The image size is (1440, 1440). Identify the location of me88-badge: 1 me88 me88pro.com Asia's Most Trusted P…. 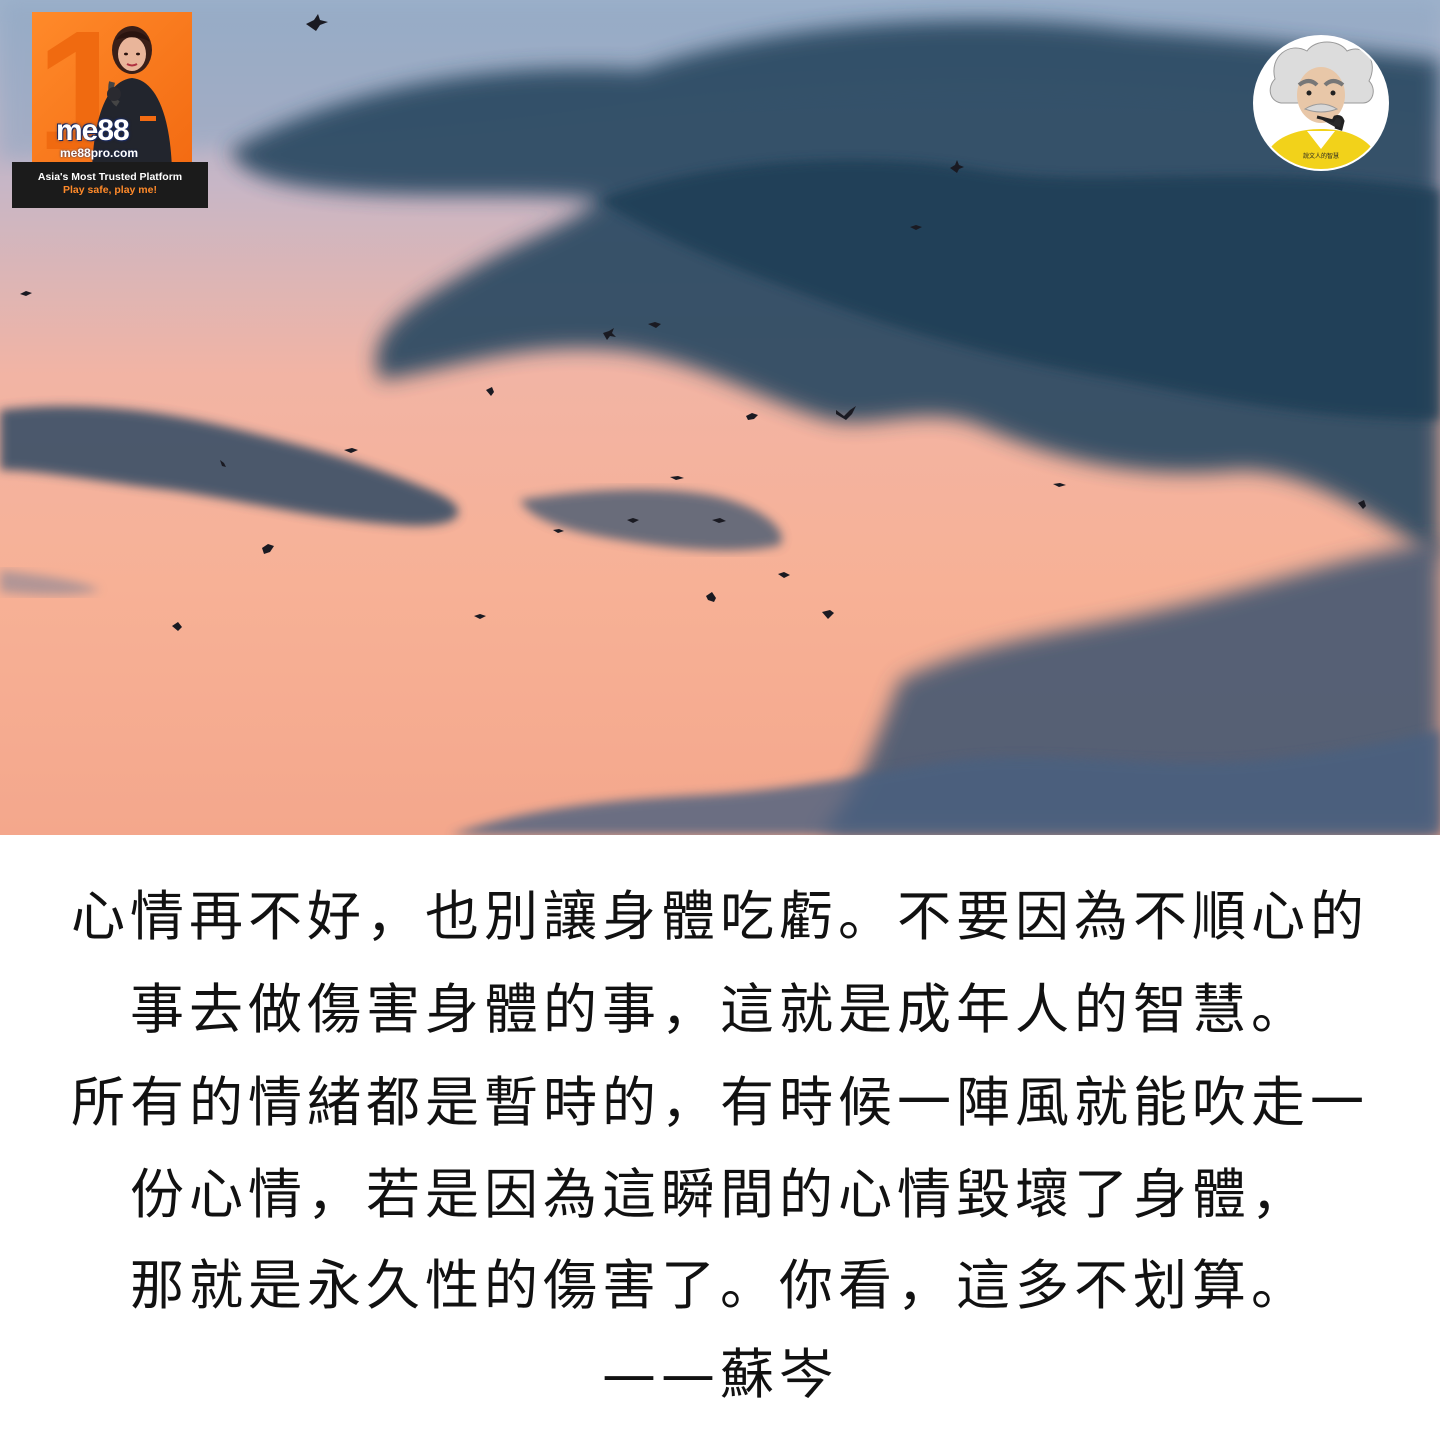
(110, 107).